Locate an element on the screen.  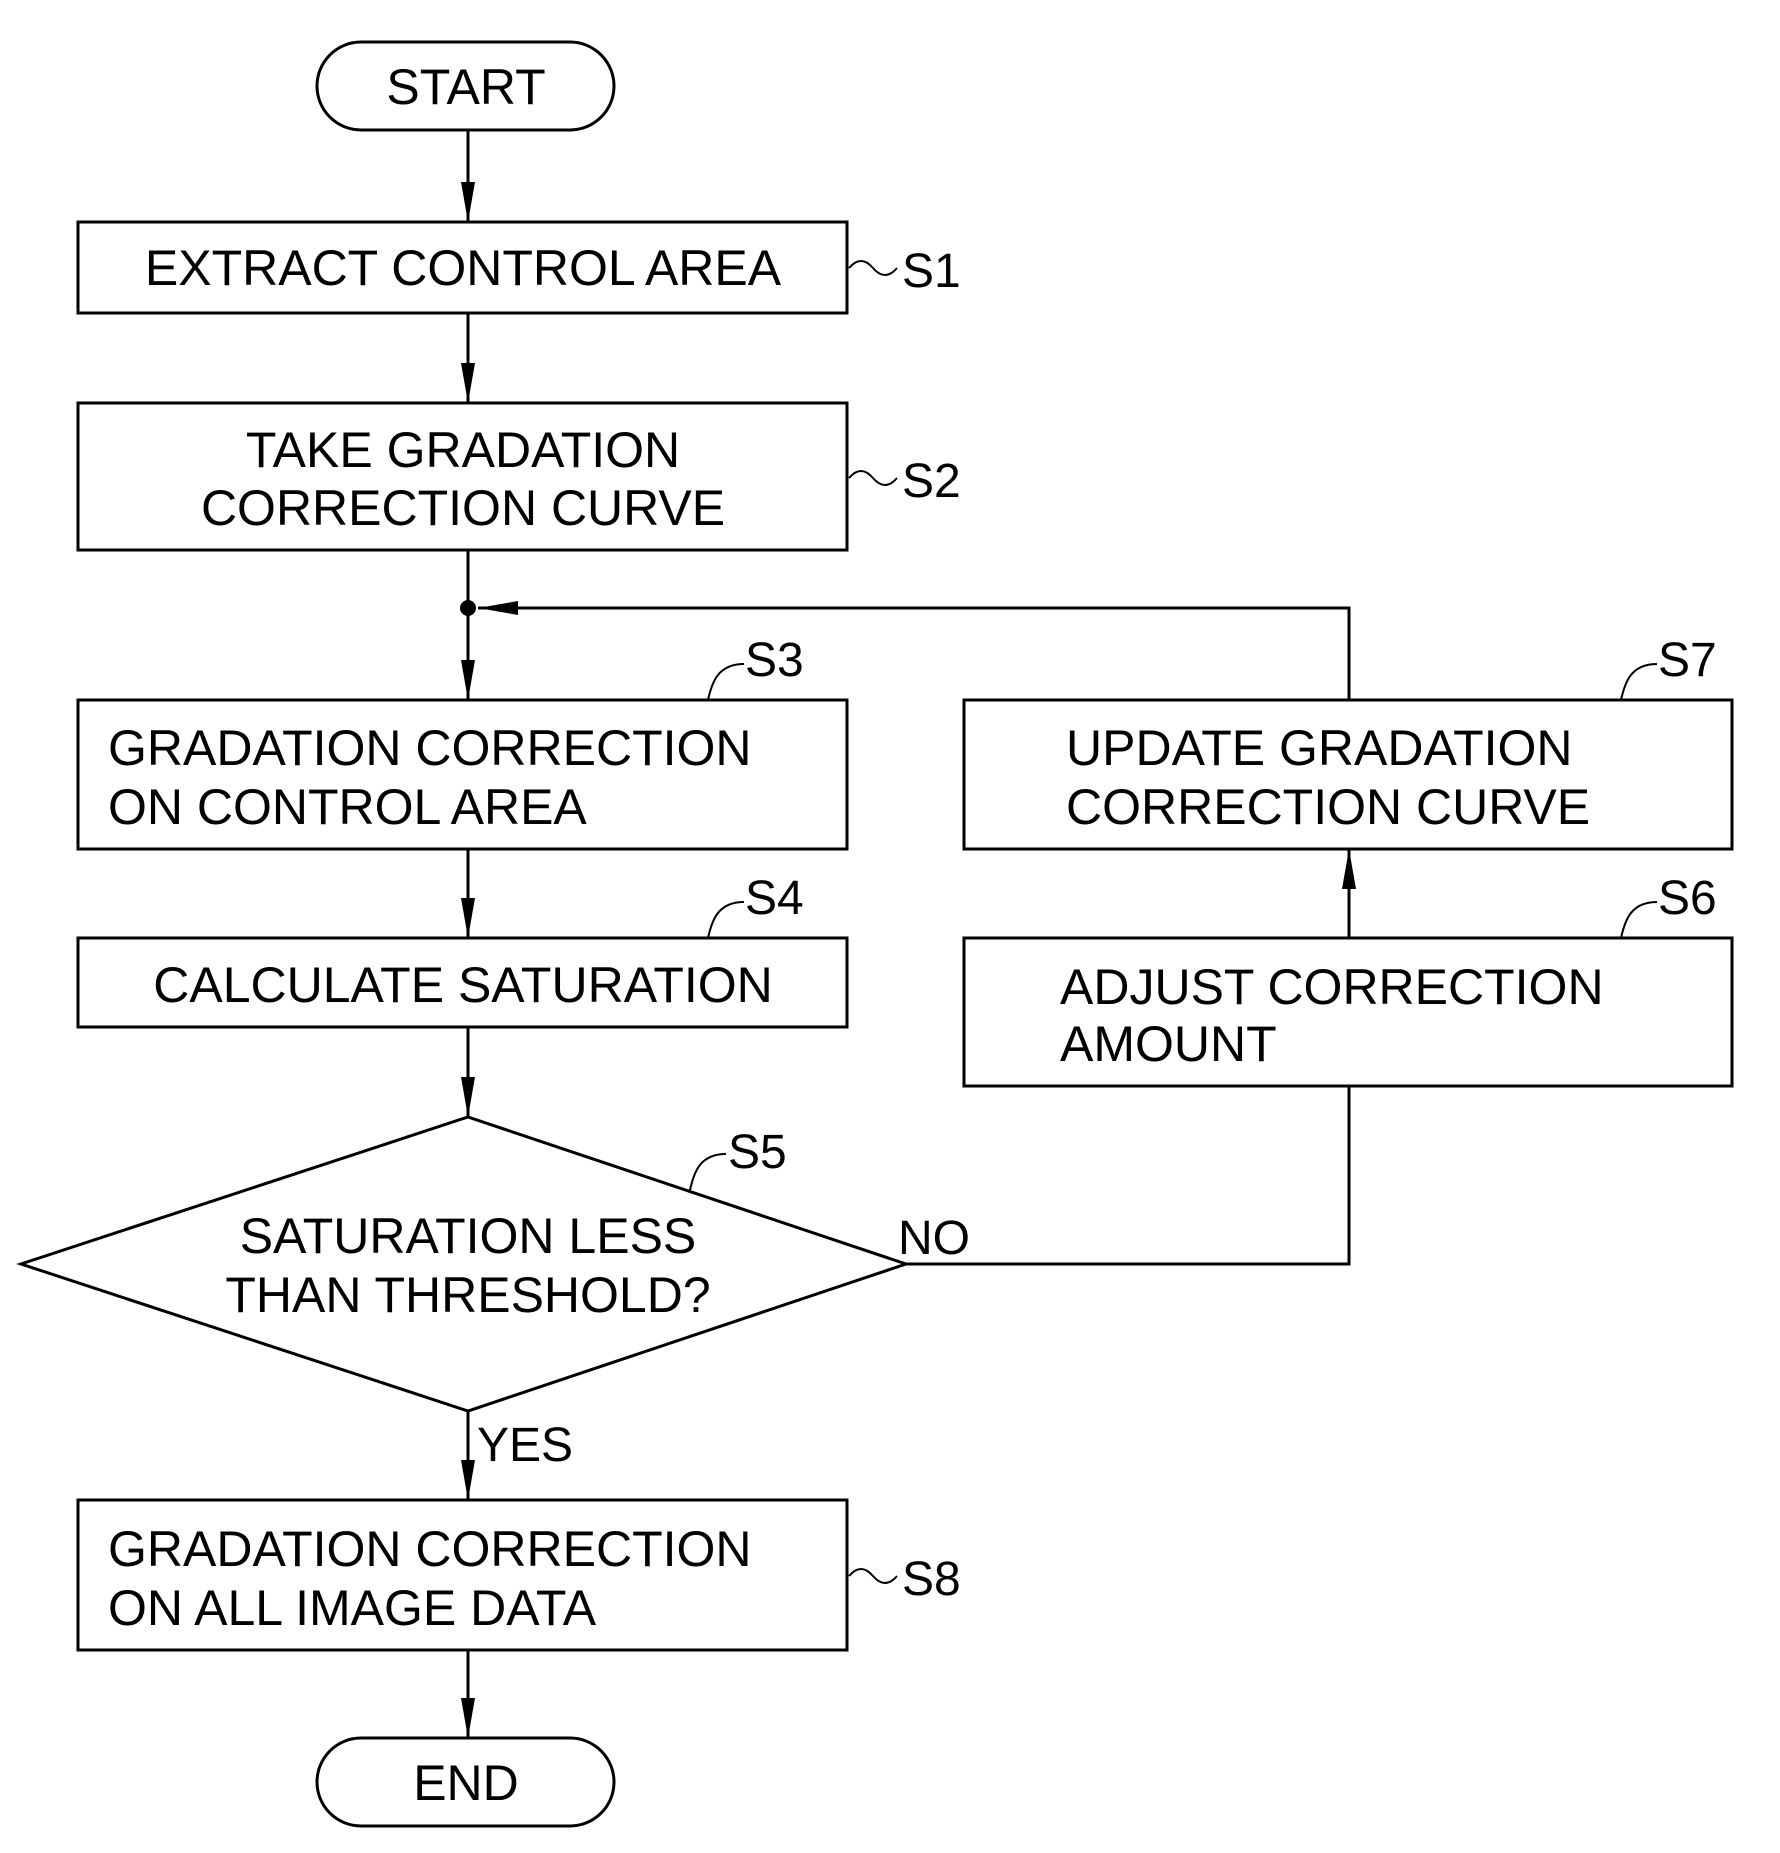
end-label: END is located at coordinates (466, 1783).